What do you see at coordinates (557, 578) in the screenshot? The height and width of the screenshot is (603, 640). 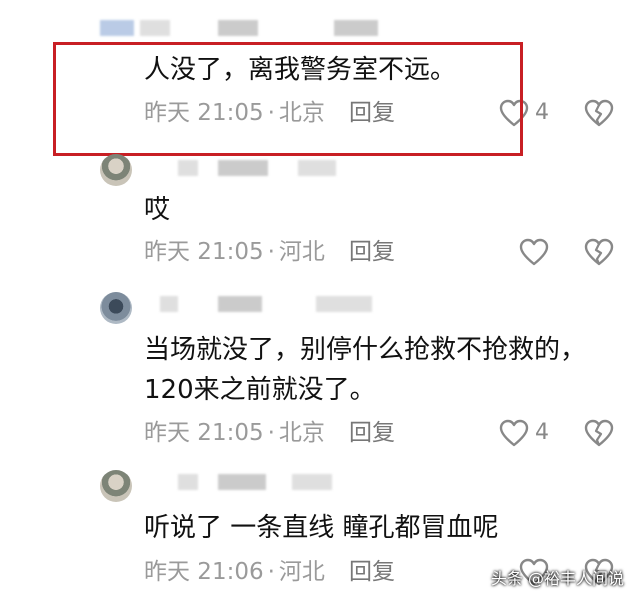 I see `watermark: 头条 @裕丰人间说` at bounding box center [557, 578].